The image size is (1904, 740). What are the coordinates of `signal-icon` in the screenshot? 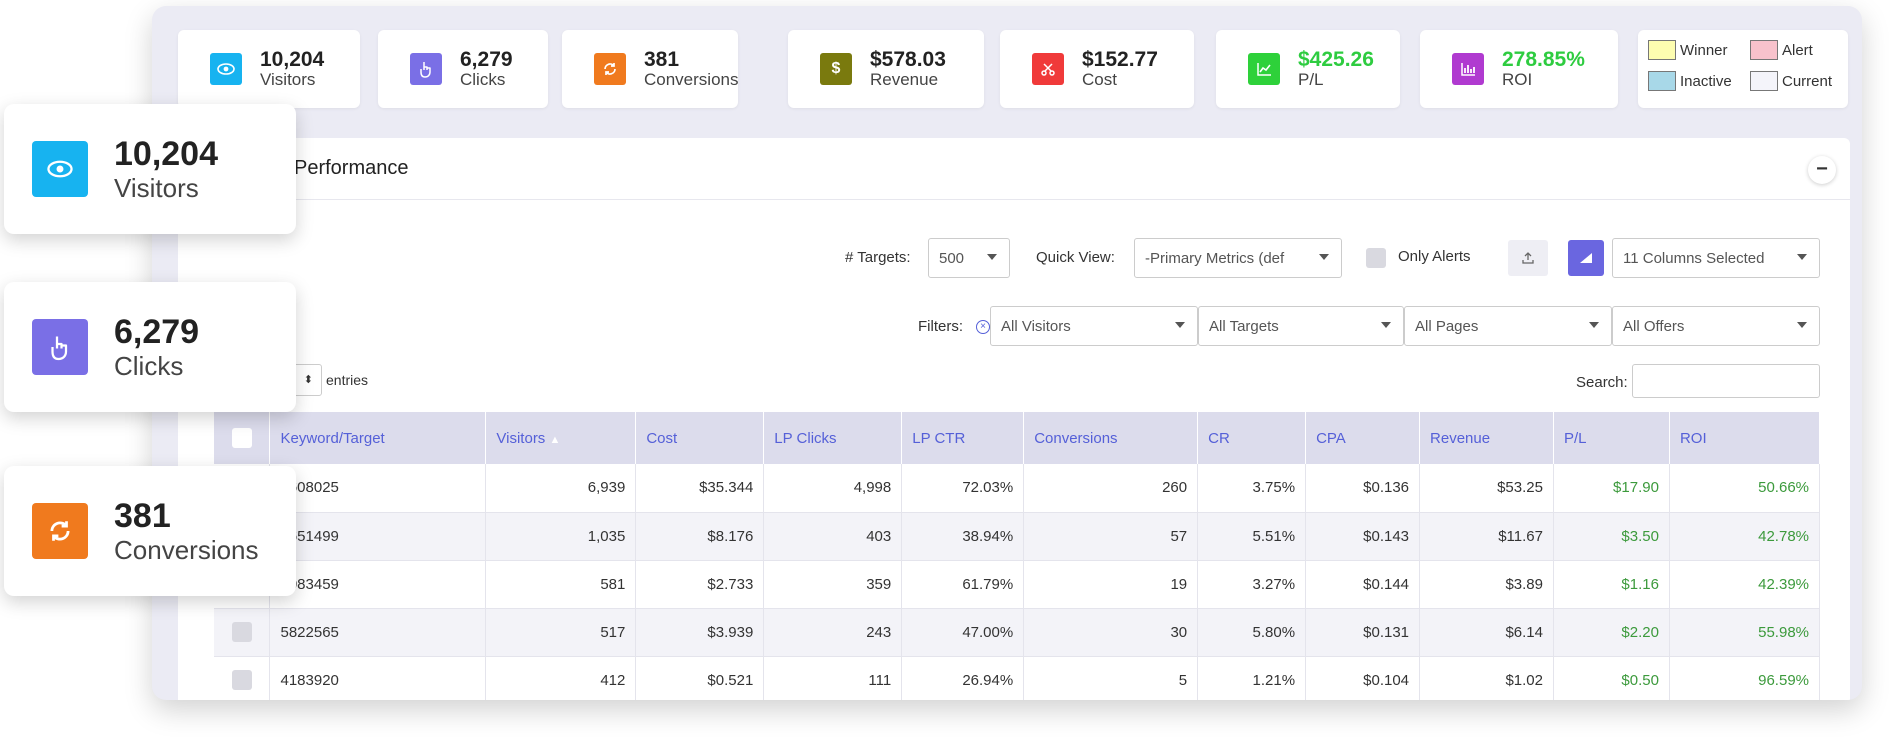 It's located at (1586, 258).